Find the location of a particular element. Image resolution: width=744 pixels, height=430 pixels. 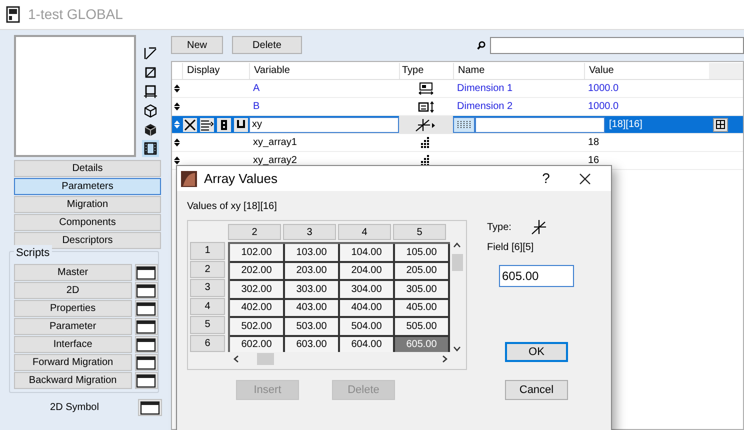

table-cell: 504.00 is located at coordinates (367, 327).